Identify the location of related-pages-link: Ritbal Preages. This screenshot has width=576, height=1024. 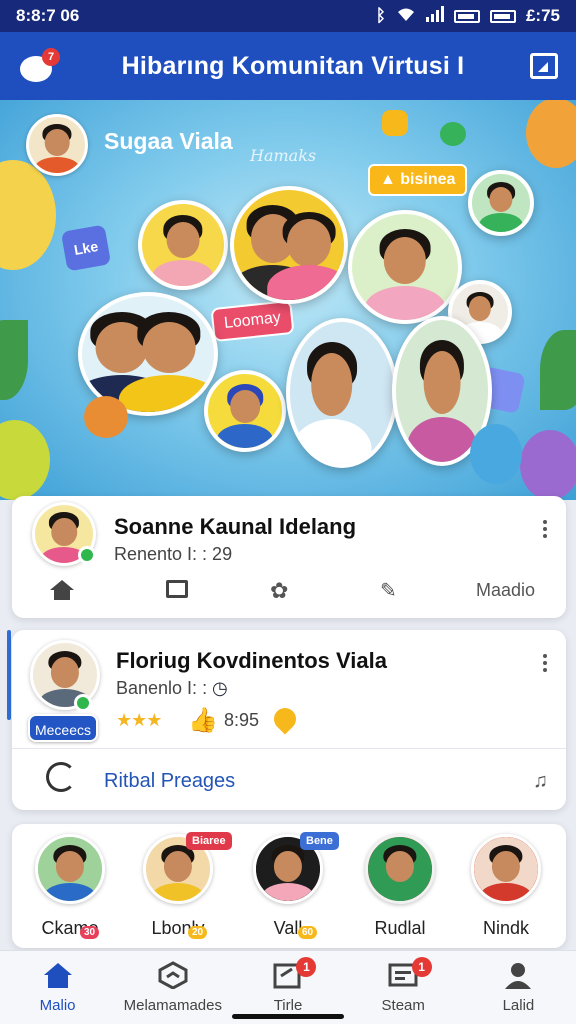
(169, 781).